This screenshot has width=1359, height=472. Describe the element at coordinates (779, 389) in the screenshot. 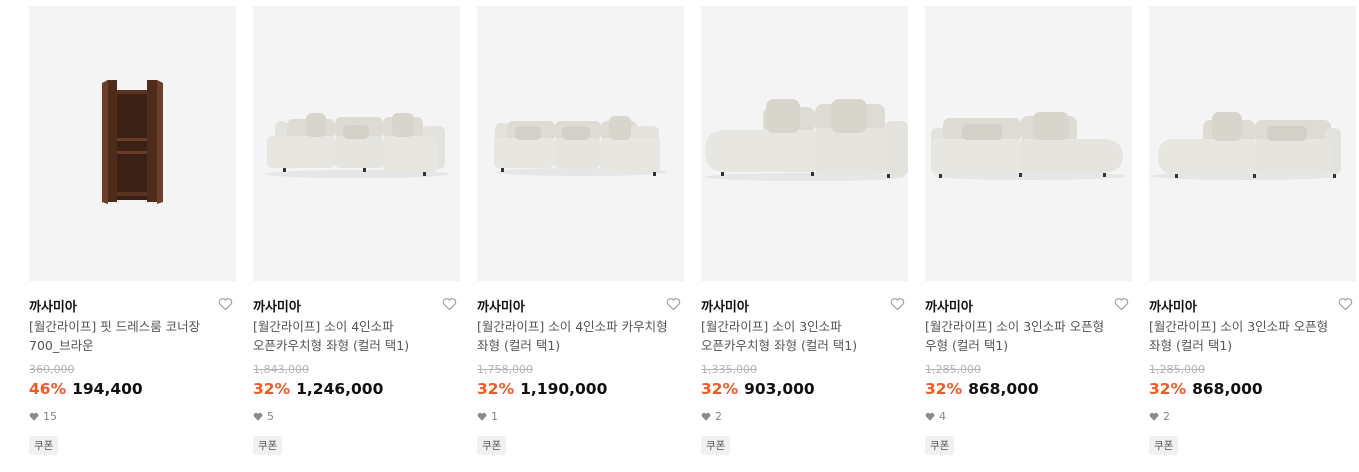

I see `sale-price: 903,000` at that location.